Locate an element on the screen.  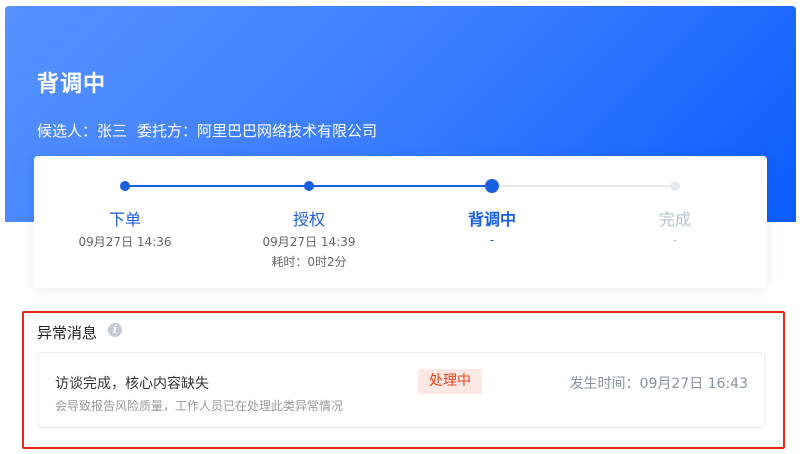
step-label-complete: 完成 is located at coordinates (674, 219).